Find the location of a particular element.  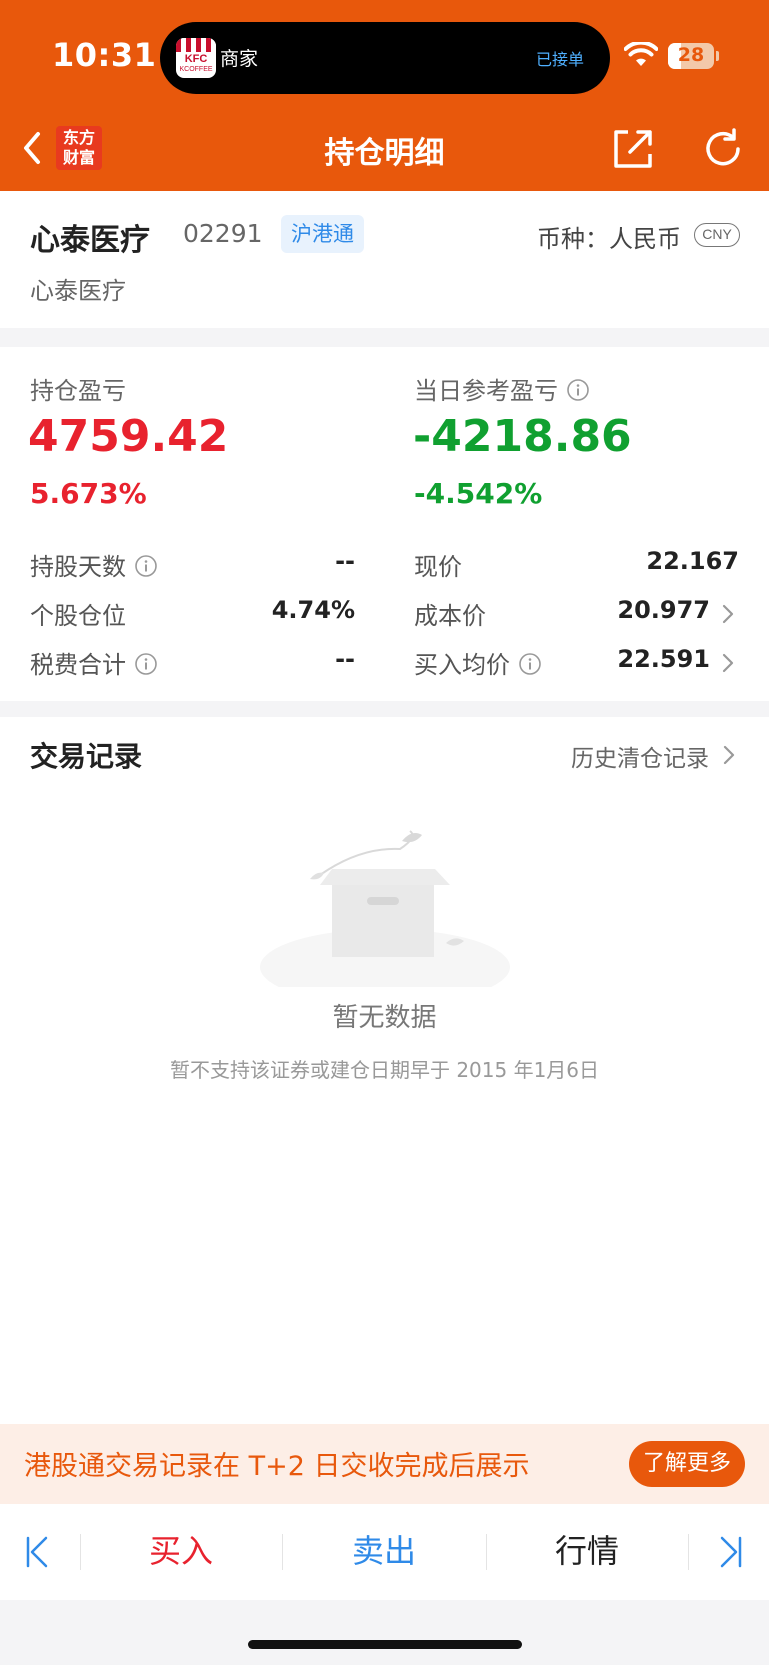

daily-pl-value: -4218.86 is located at coordinates (522, 436).